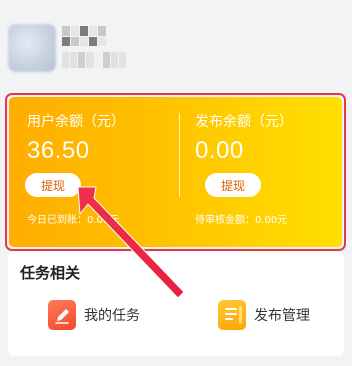  What do you see at coordinates (241, 220) in the screenshot?
I see `pending-review-note: 待审核金额：0.00元` at bounding box center [241, 220].